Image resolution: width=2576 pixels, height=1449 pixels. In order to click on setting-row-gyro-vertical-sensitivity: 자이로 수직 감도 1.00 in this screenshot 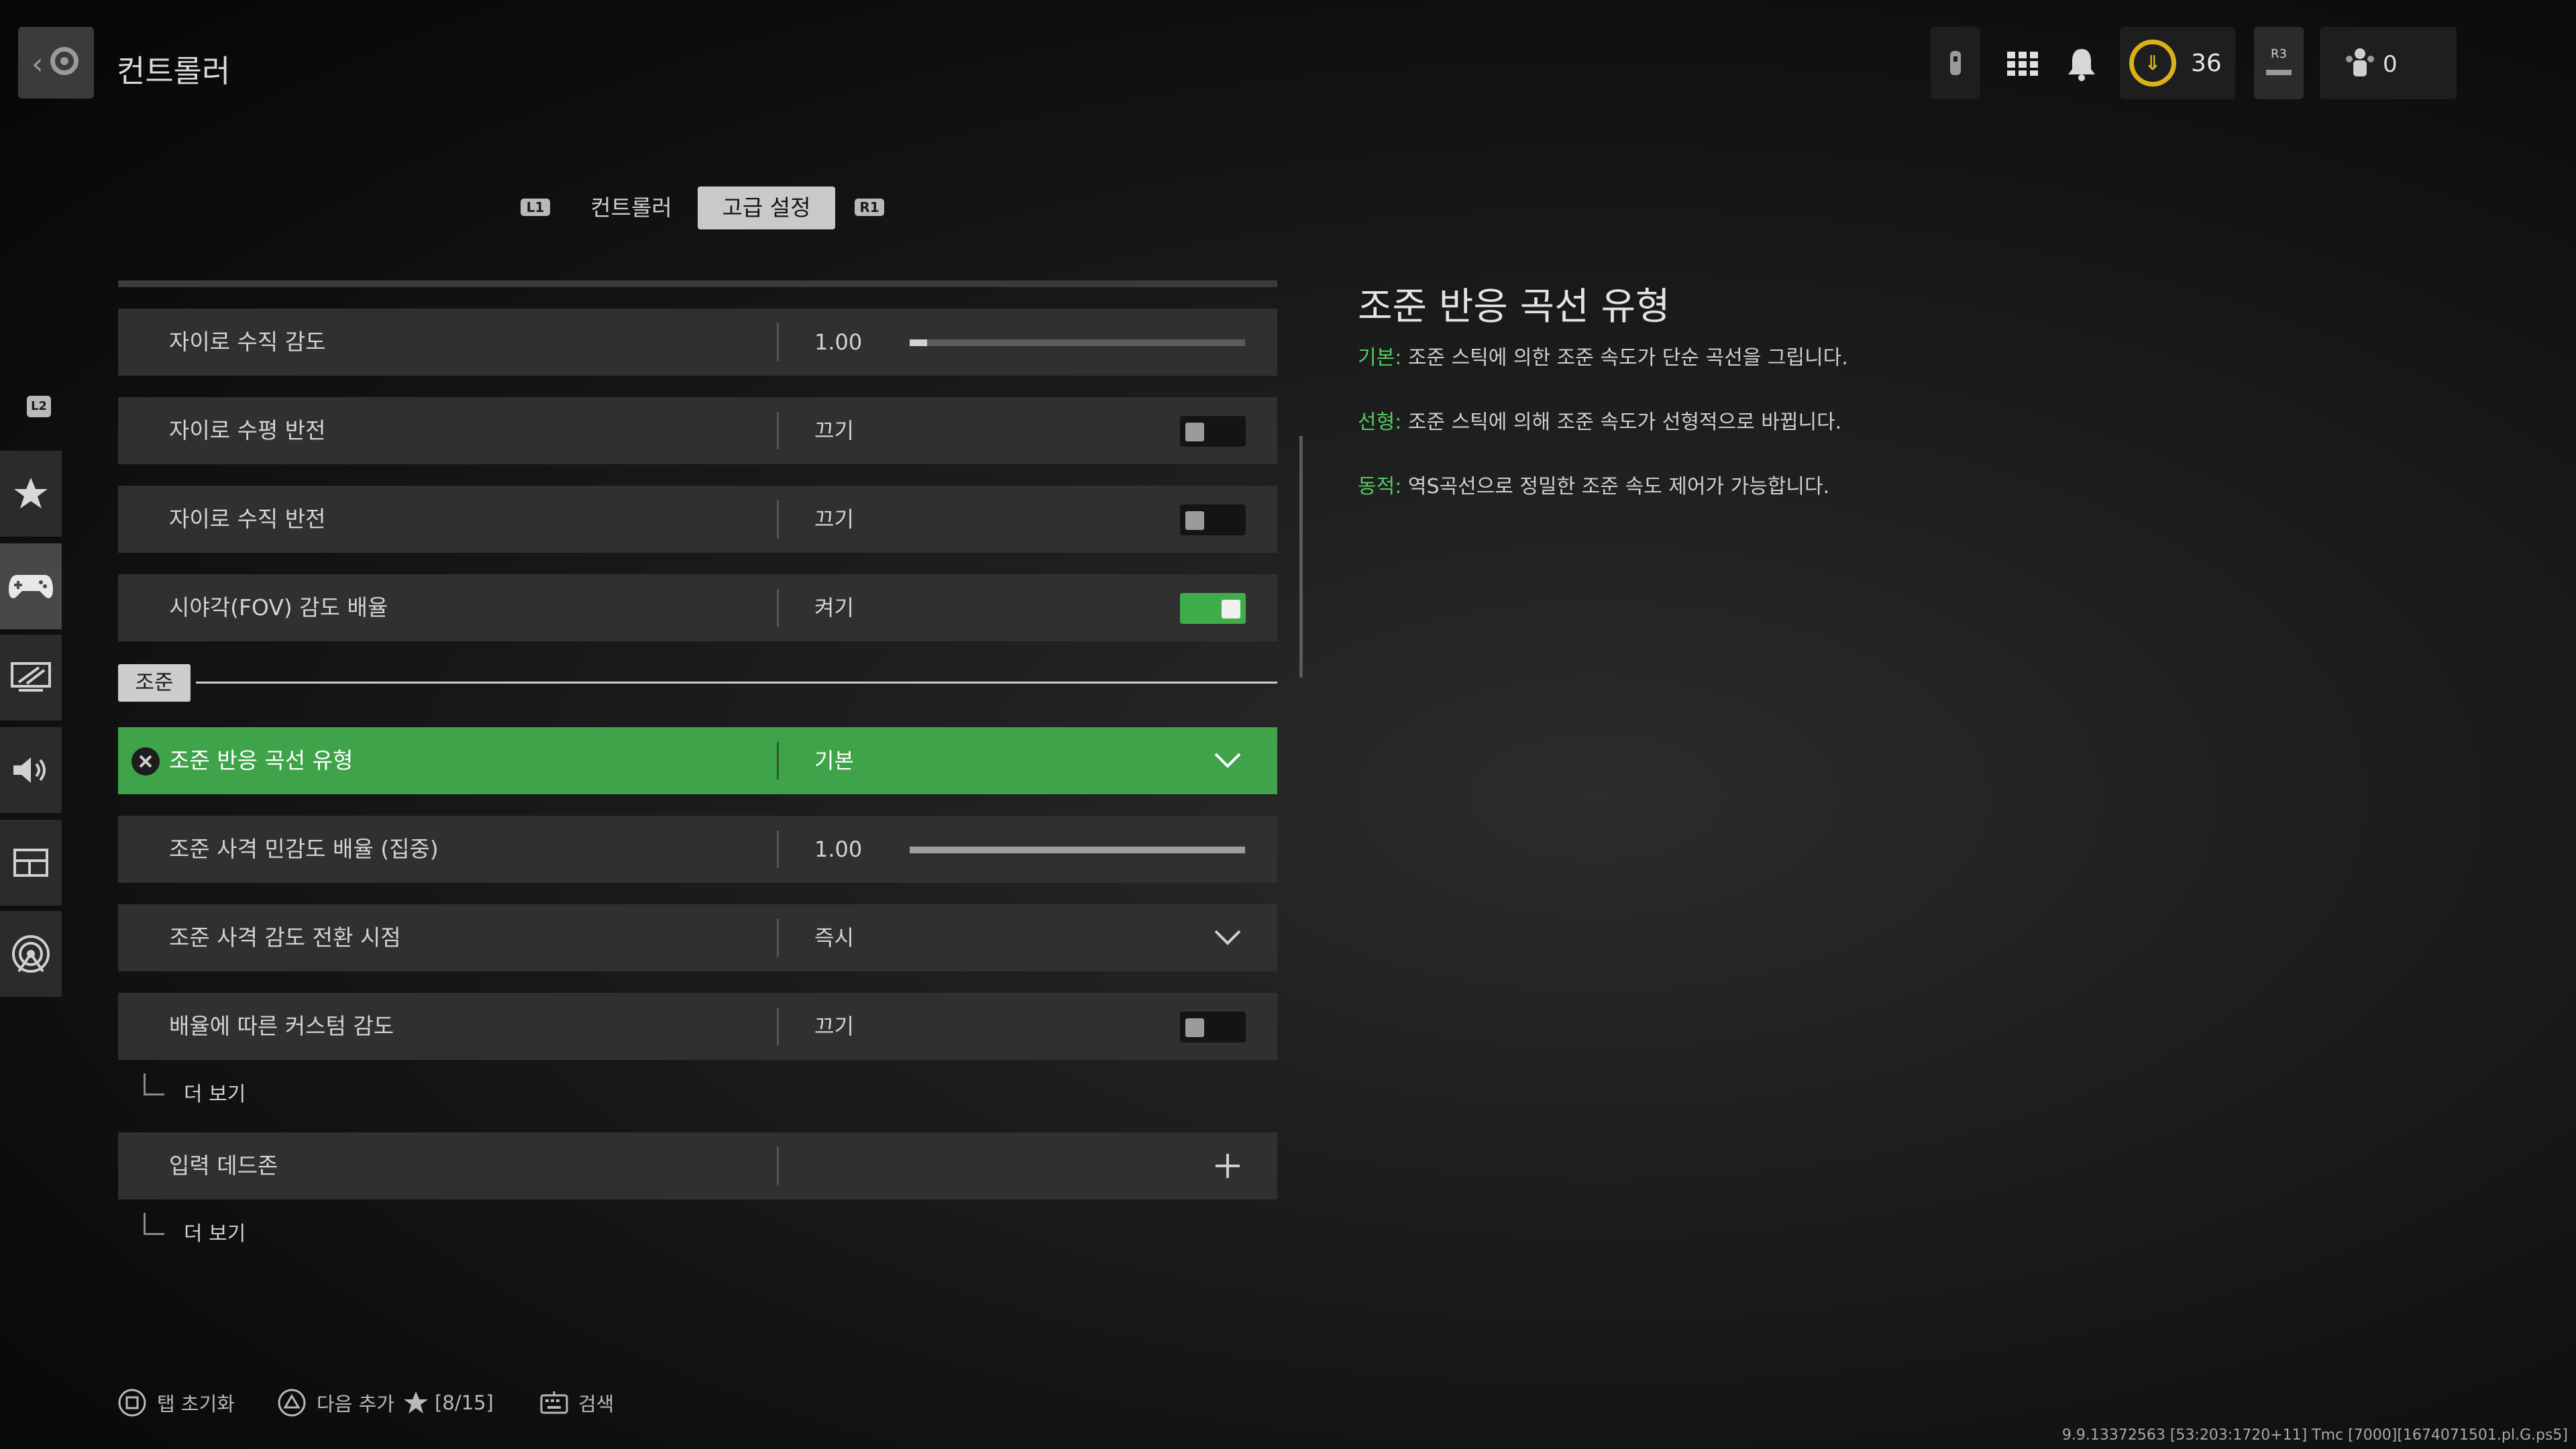, I will do `click(697, 342)`.